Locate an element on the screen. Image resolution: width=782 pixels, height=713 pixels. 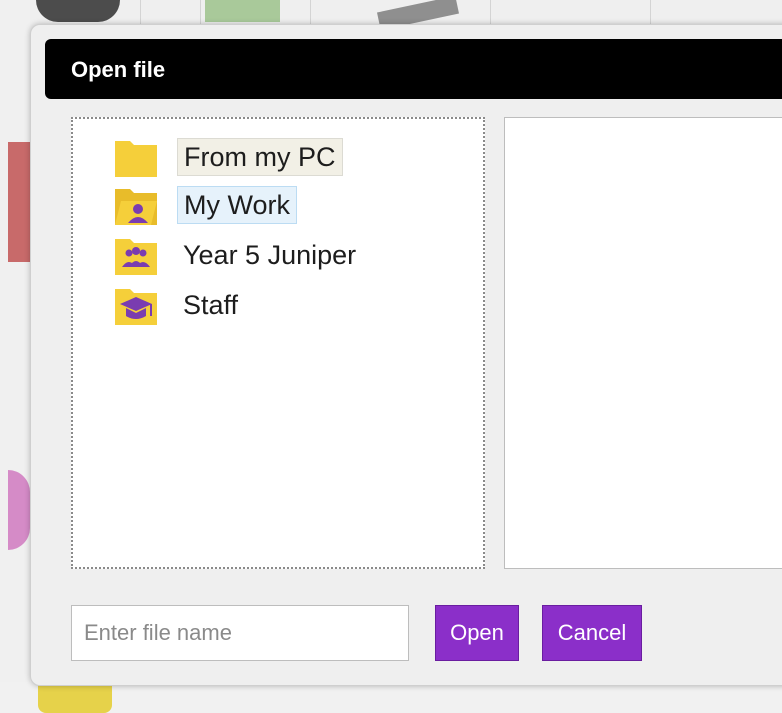
folder-user-icon is located at coordinates (136, 205).